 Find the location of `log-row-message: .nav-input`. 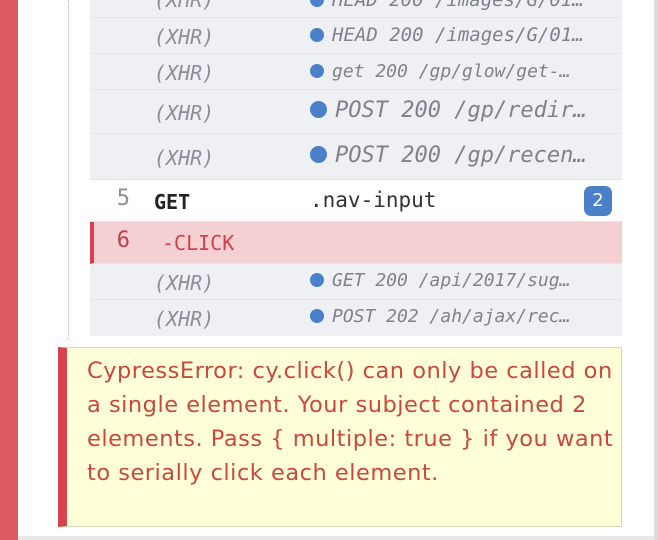

log-row-message: .nav-input is located at coordinates (373, 200).